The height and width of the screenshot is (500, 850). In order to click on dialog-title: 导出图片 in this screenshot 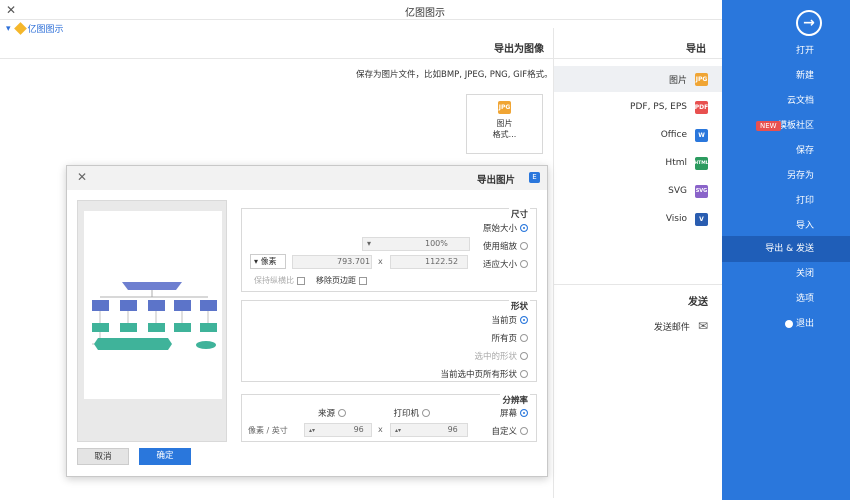, I will do `click(496, 180)`.